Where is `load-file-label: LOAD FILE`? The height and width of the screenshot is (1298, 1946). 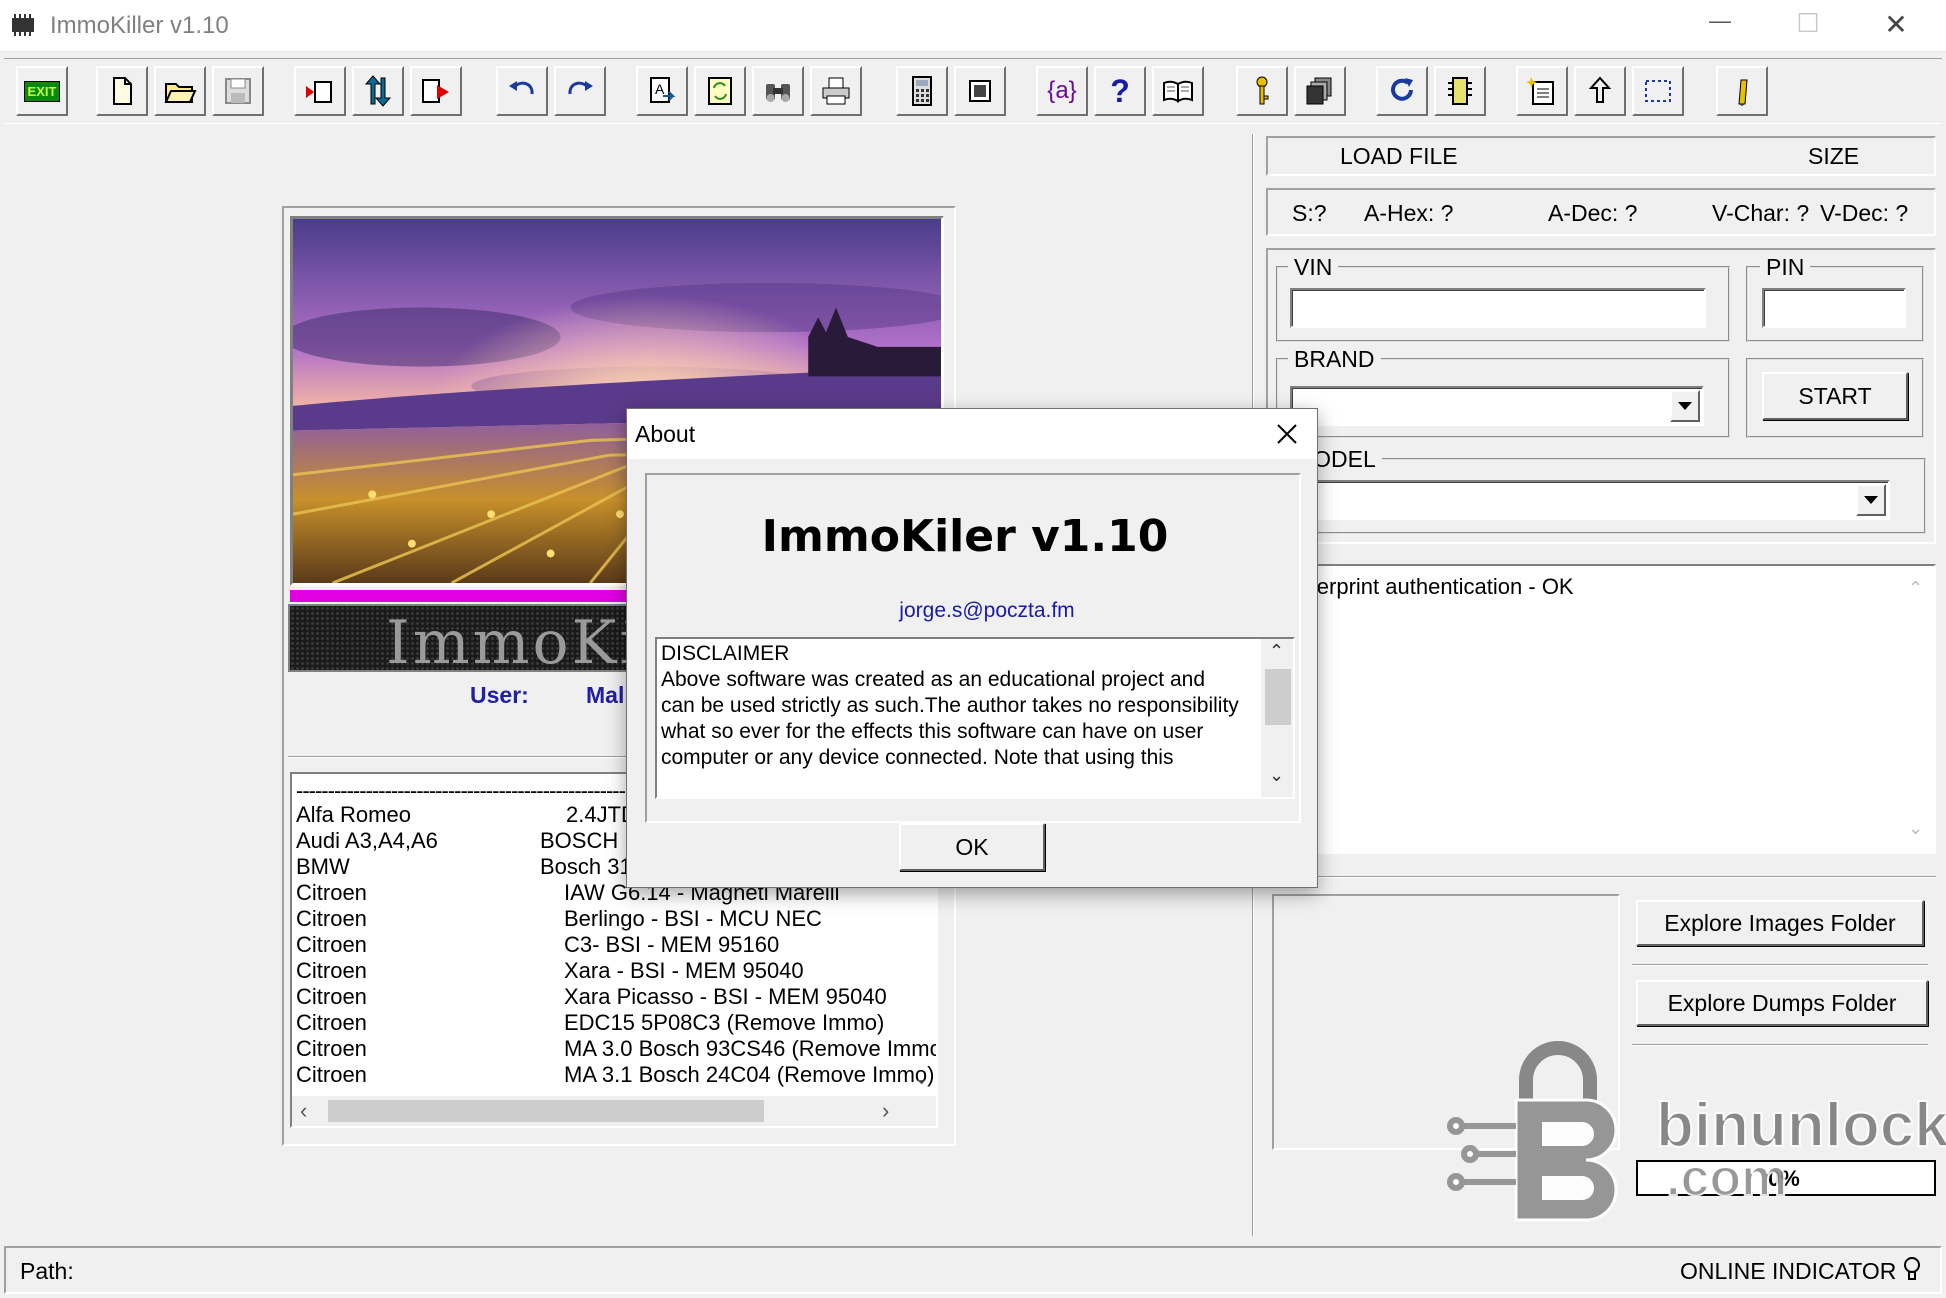
load-file-label: LOAD FILE is located at coordinates (1399, 156).